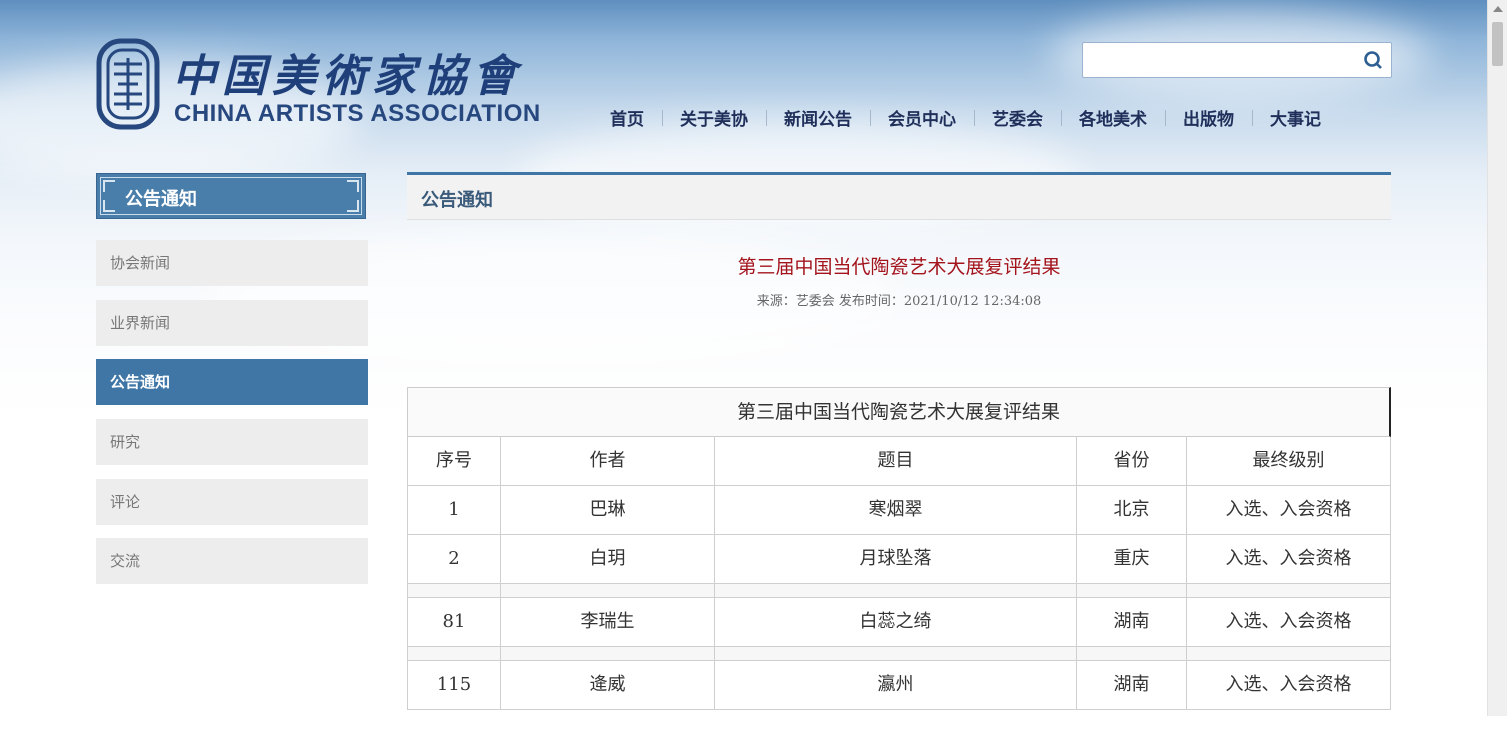 This screenshot has width=1507, height=740. I want to click on cell-province: 北京, so click(1131, 510).